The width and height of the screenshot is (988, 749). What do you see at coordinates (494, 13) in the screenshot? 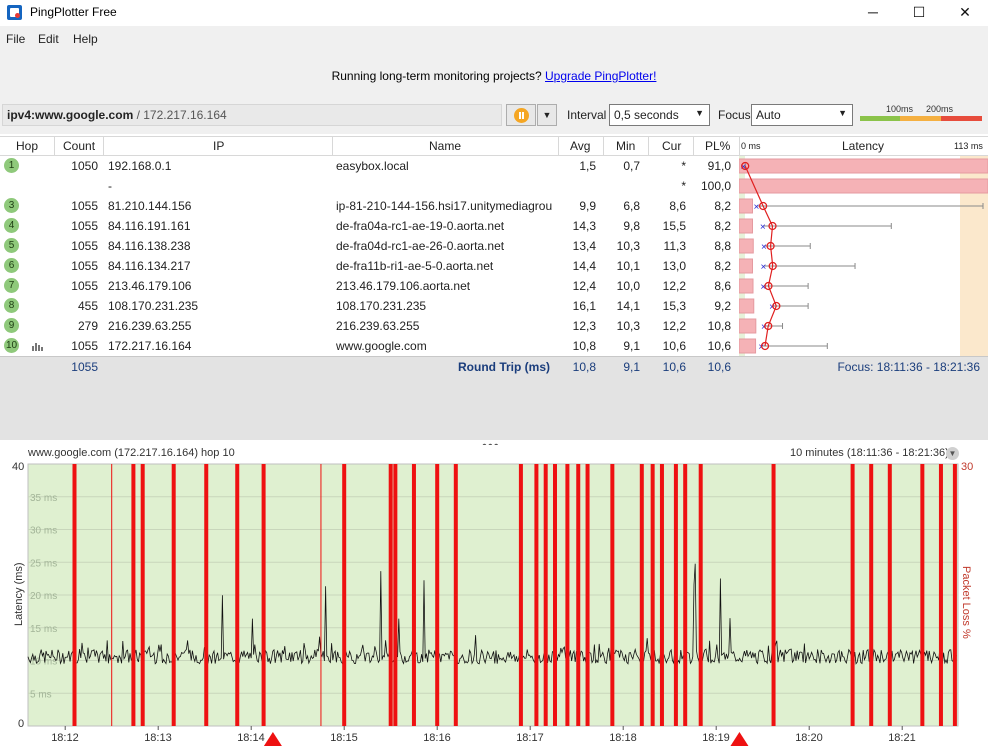
I see `title-bar: PingPlotter Free ─ ☐ ✕` at bounding box center [494, 13].